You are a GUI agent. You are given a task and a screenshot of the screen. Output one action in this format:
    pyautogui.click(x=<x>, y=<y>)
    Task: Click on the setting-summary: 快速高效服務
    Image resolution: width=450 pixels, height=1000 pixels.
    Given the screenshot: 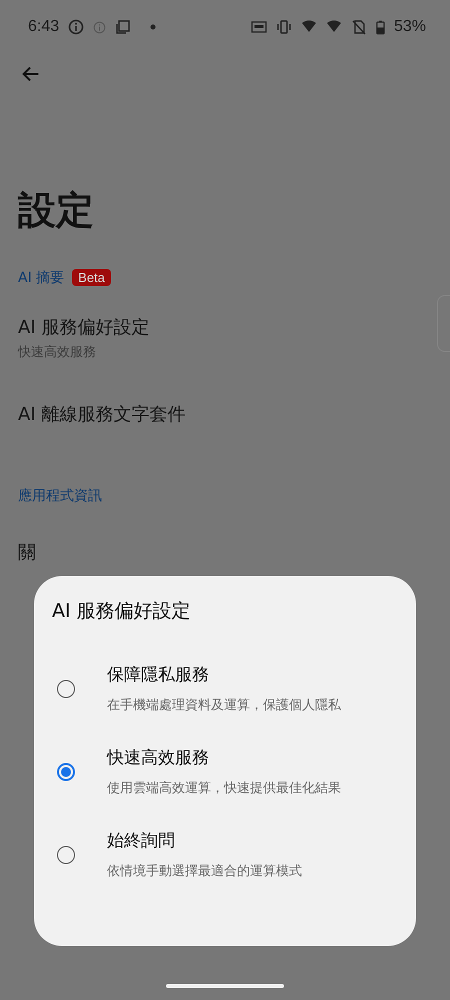 What is the action you would take?
    pyautogui.click(x=57, y=352)
    